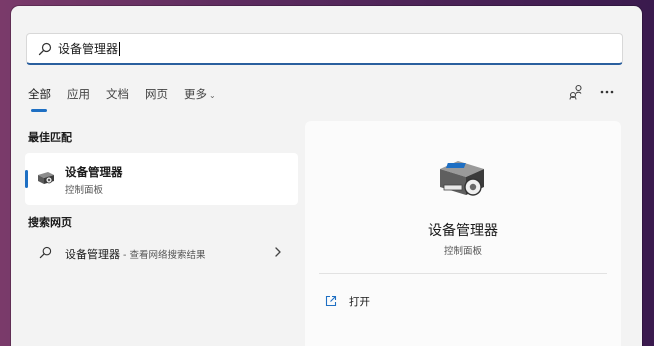 Image resolution: width=654 pixels, height=346 pixels. What do you see at coordinates (463, 273) in the screenshot?
I see `divider` at bounding box center [463, 273].